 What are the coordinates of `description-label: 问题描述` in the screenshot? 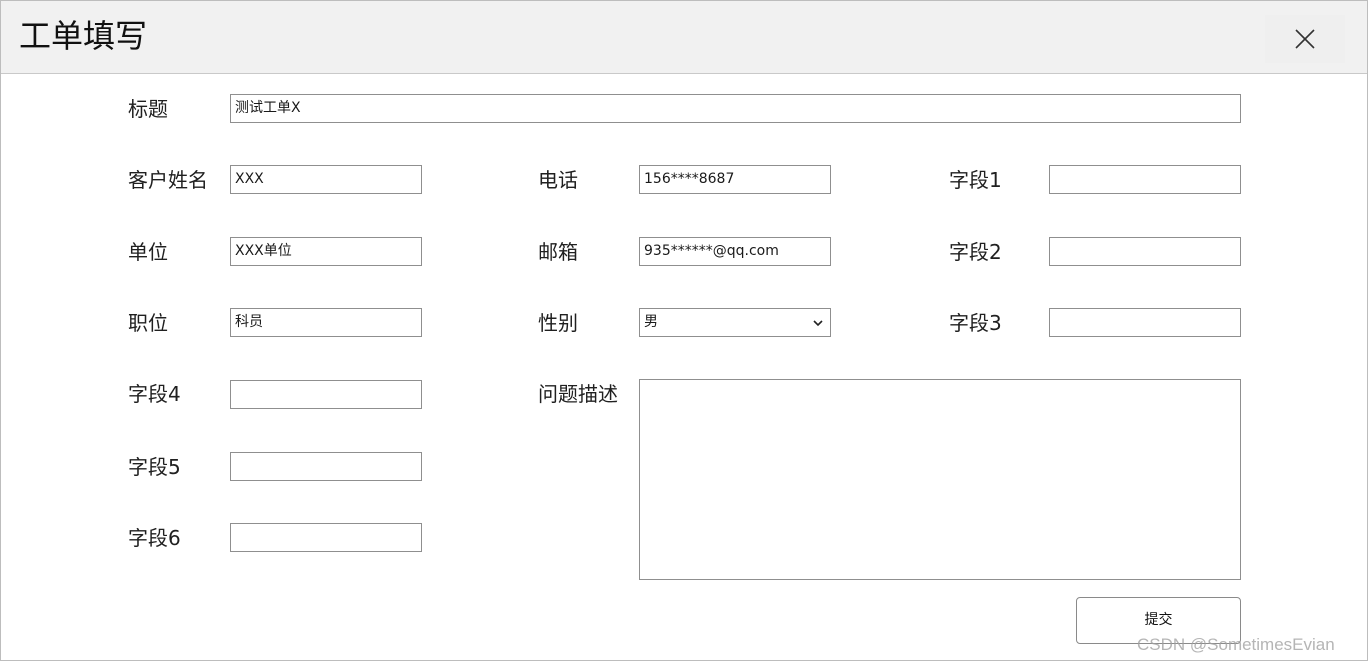 It's located at (578, 394).